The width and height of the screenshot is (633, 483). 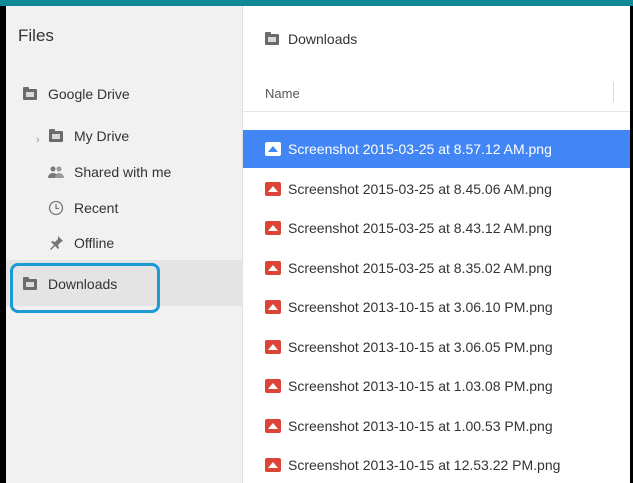 I want to click on sidebar-item-google-drive: Google Drive, so click(x=76, y=94).